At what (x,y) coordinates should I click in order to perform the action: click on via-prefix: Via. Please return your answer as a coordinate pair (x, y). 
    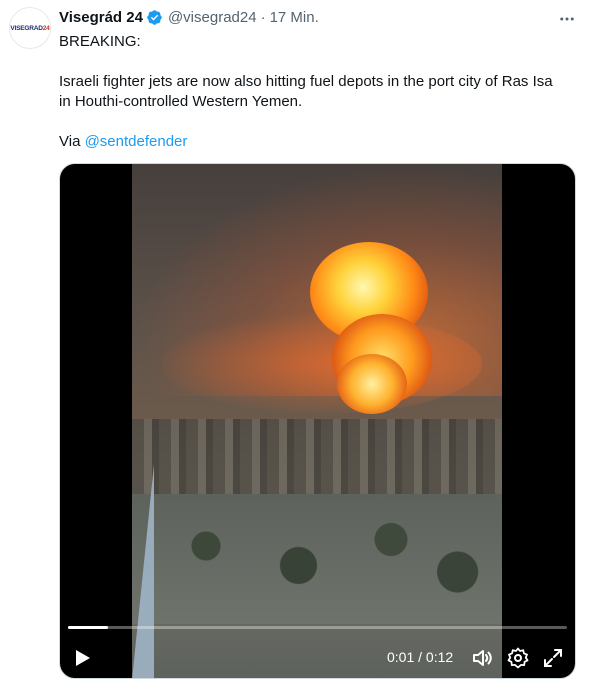
    Looking at the image, I should click on (72, 141).